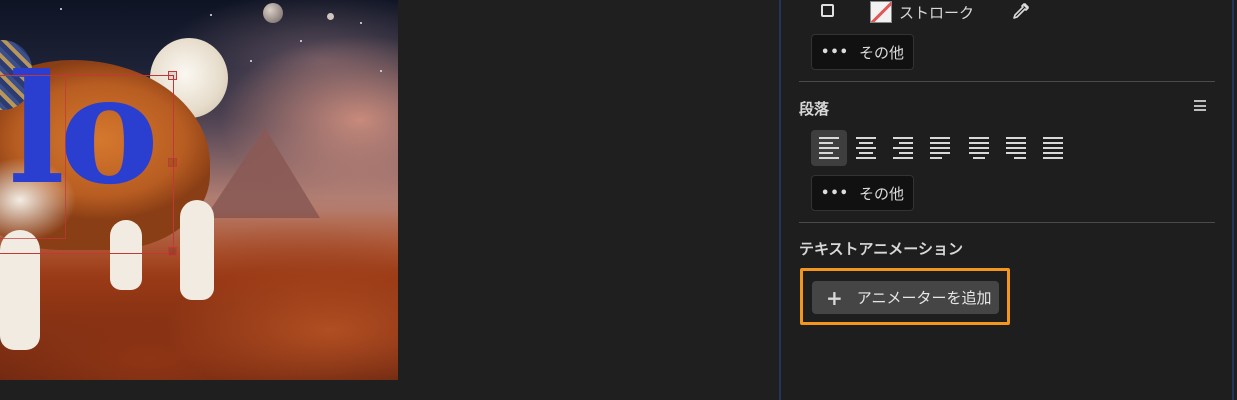 This screenshot has width=1237, height=400. Describe the element at coordinates (834, 297) in the screenshot. I see `plus-icon: +` at that location.